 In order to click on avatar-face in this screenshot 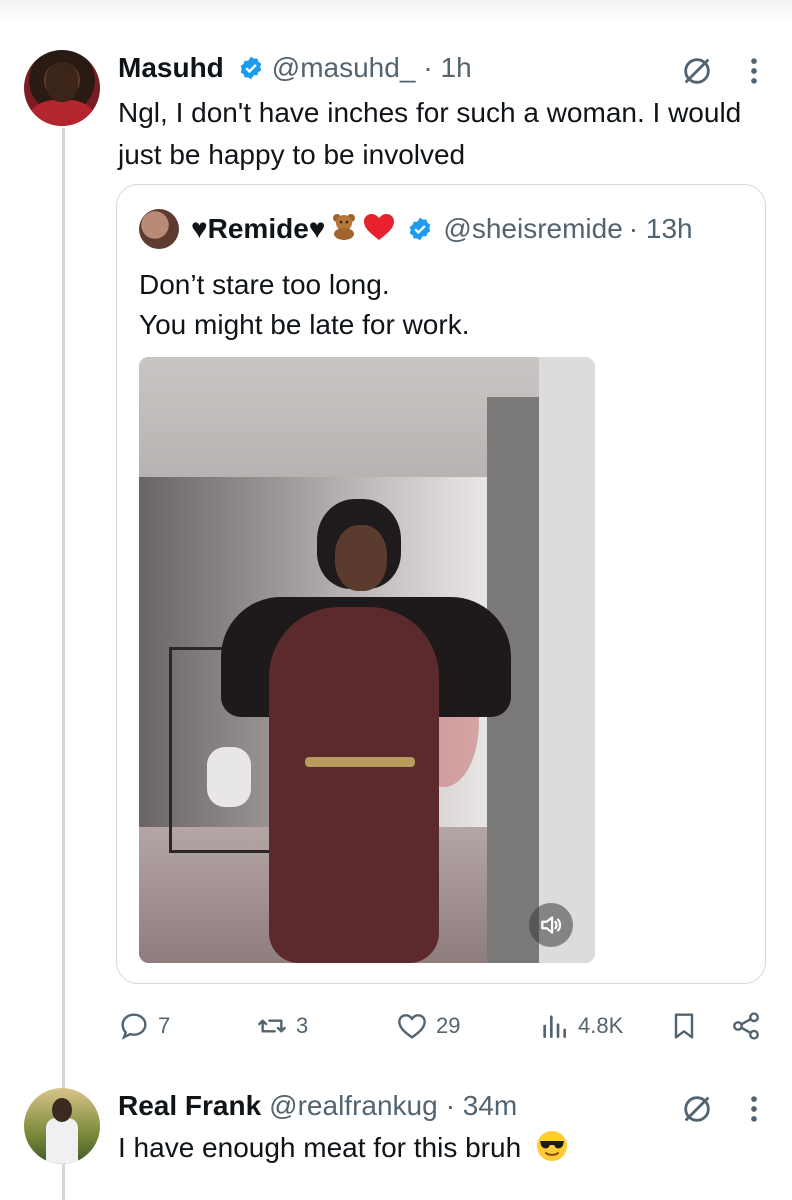, I will do `click(62, 82)`.